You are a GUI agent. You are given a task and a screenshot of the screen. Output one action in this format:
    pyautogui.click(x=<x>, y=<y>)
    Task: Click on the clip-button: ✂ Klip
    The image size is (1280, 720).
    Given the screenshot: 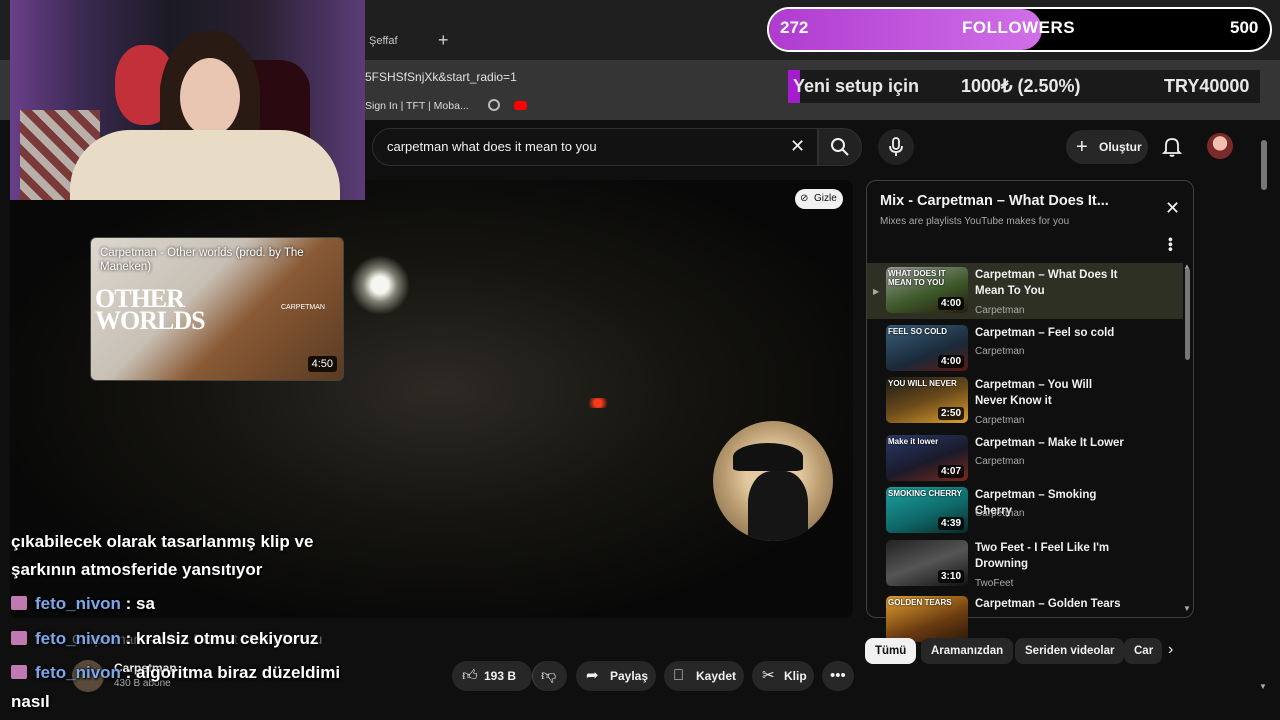 What is the action you would take?
    pyautogui.click(x=783, y=676)
    